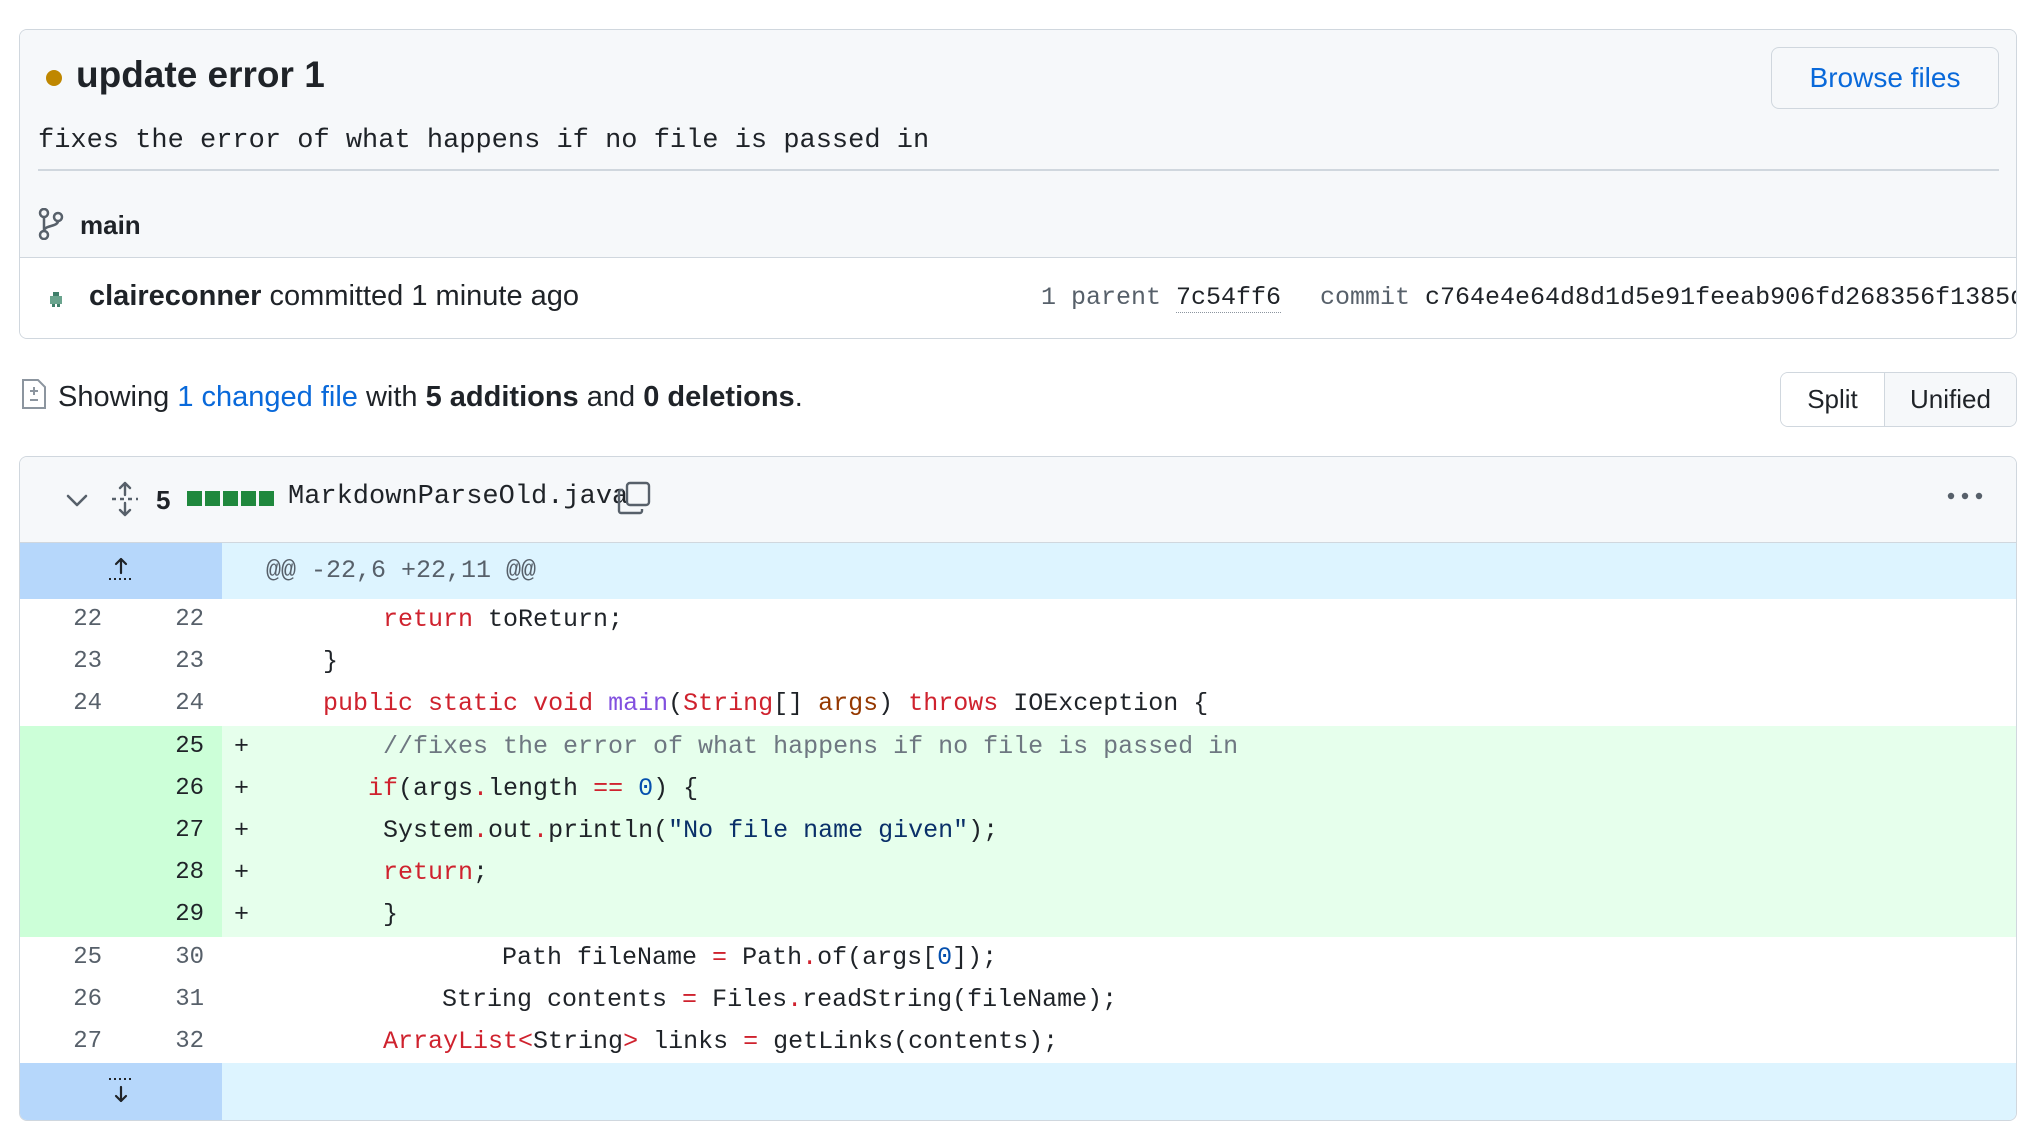 The width and height of the screenshot is (2034, 1130). Describe the element at coordinates (171, 746) in the screenshot. I see `new-line-number: 25` at that location.